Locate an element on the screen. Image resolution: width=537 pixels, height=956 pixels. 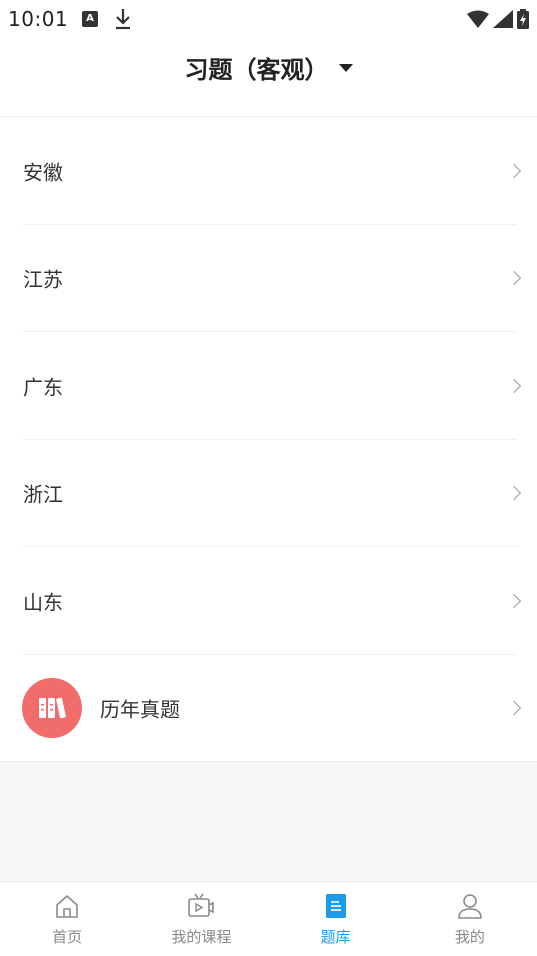
nav-item-question-bank: 题库 is located at coordinates (336, 919).